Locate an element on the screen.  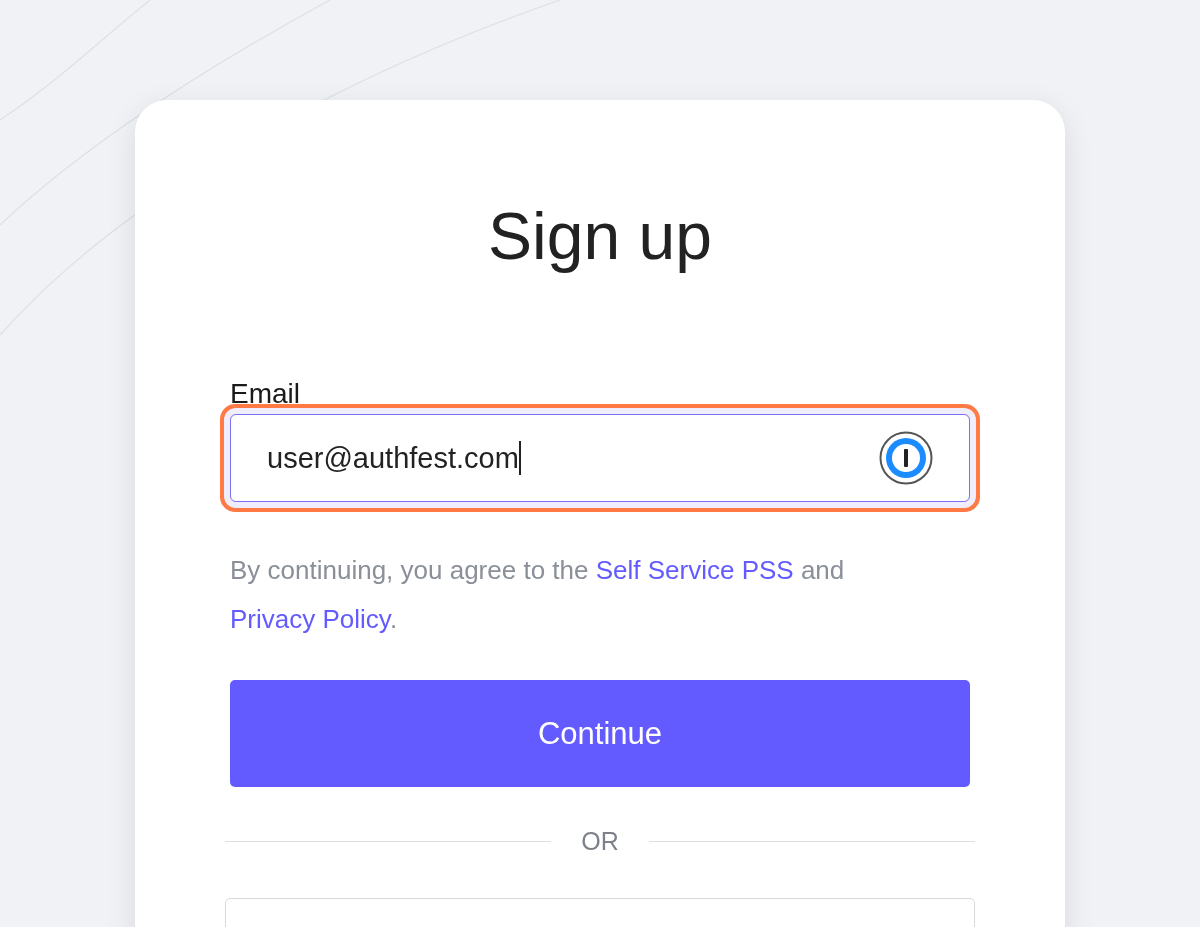
text-cursor is located at coordinates (519, 458).